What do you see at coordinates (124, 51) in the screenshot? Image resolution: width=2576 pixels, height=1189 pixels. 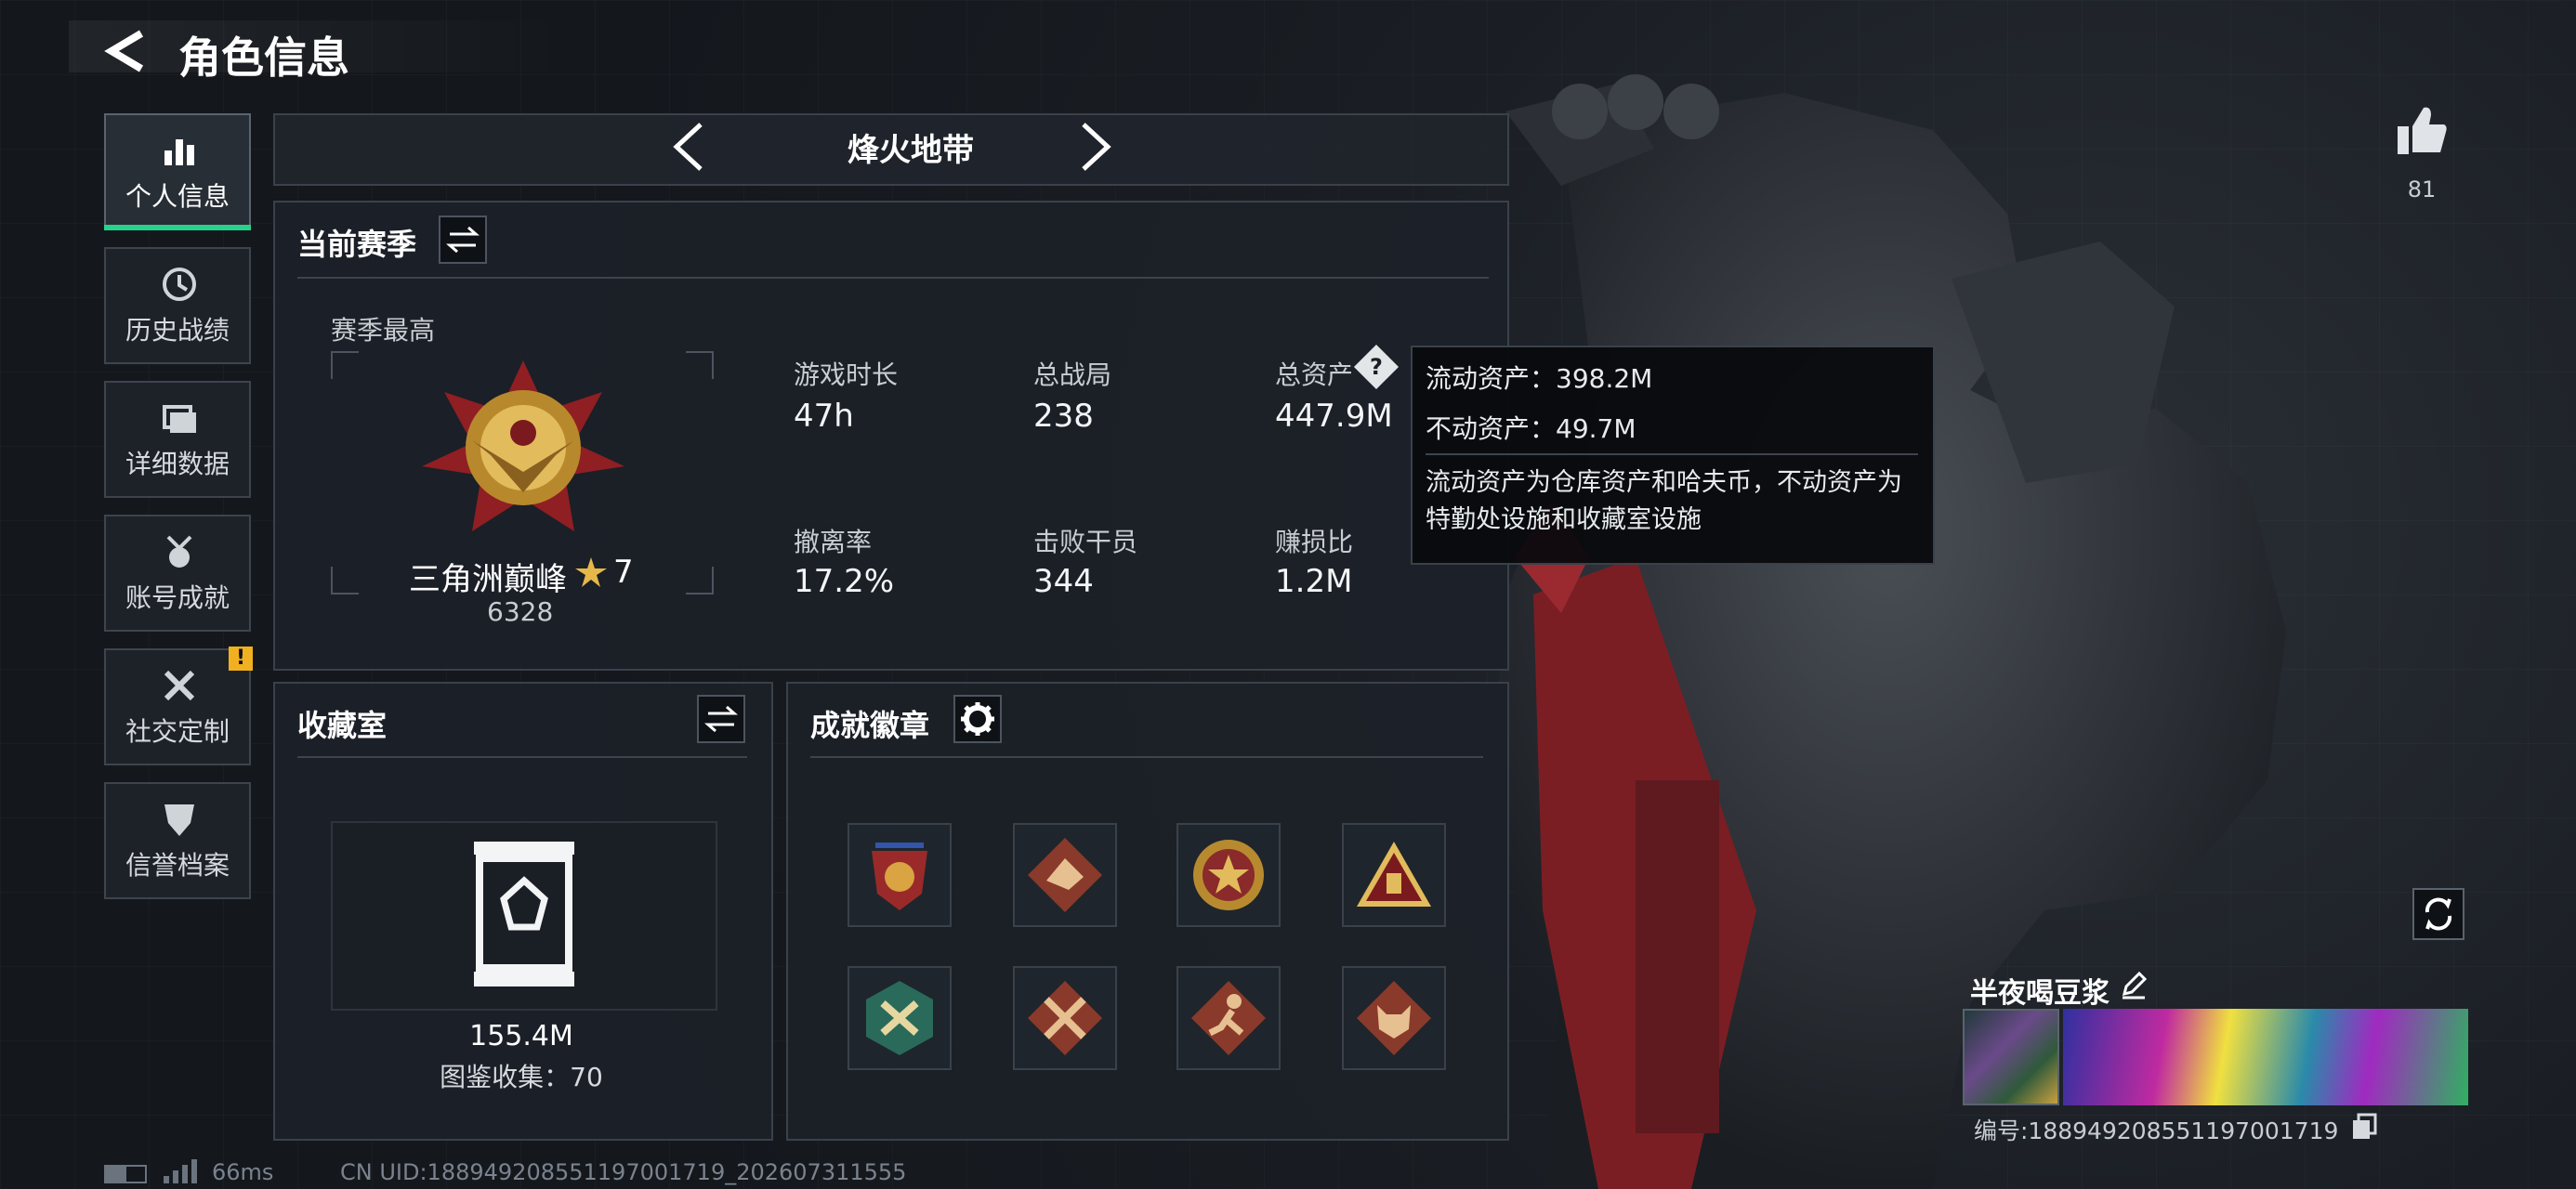 I see `back-arrow-icon` at bounding box center [124, 51].